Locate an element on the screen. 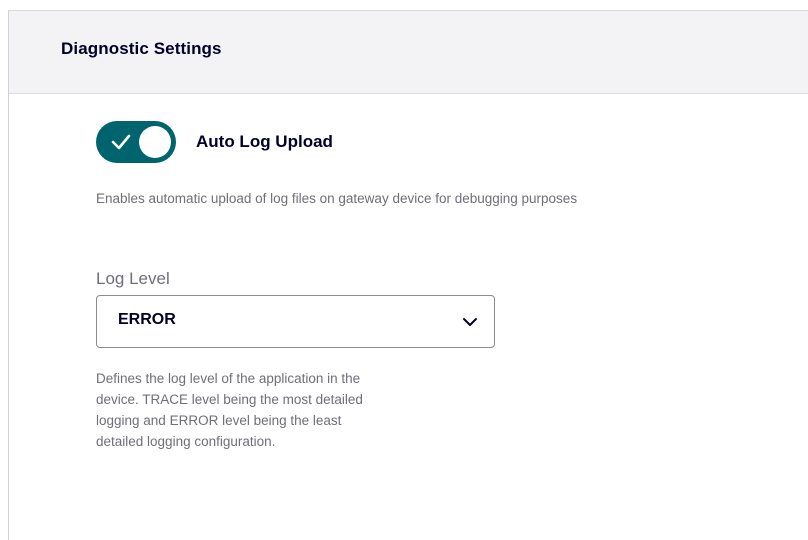  help-line: detailed logging configuration. is located at coordinates (186, 441).